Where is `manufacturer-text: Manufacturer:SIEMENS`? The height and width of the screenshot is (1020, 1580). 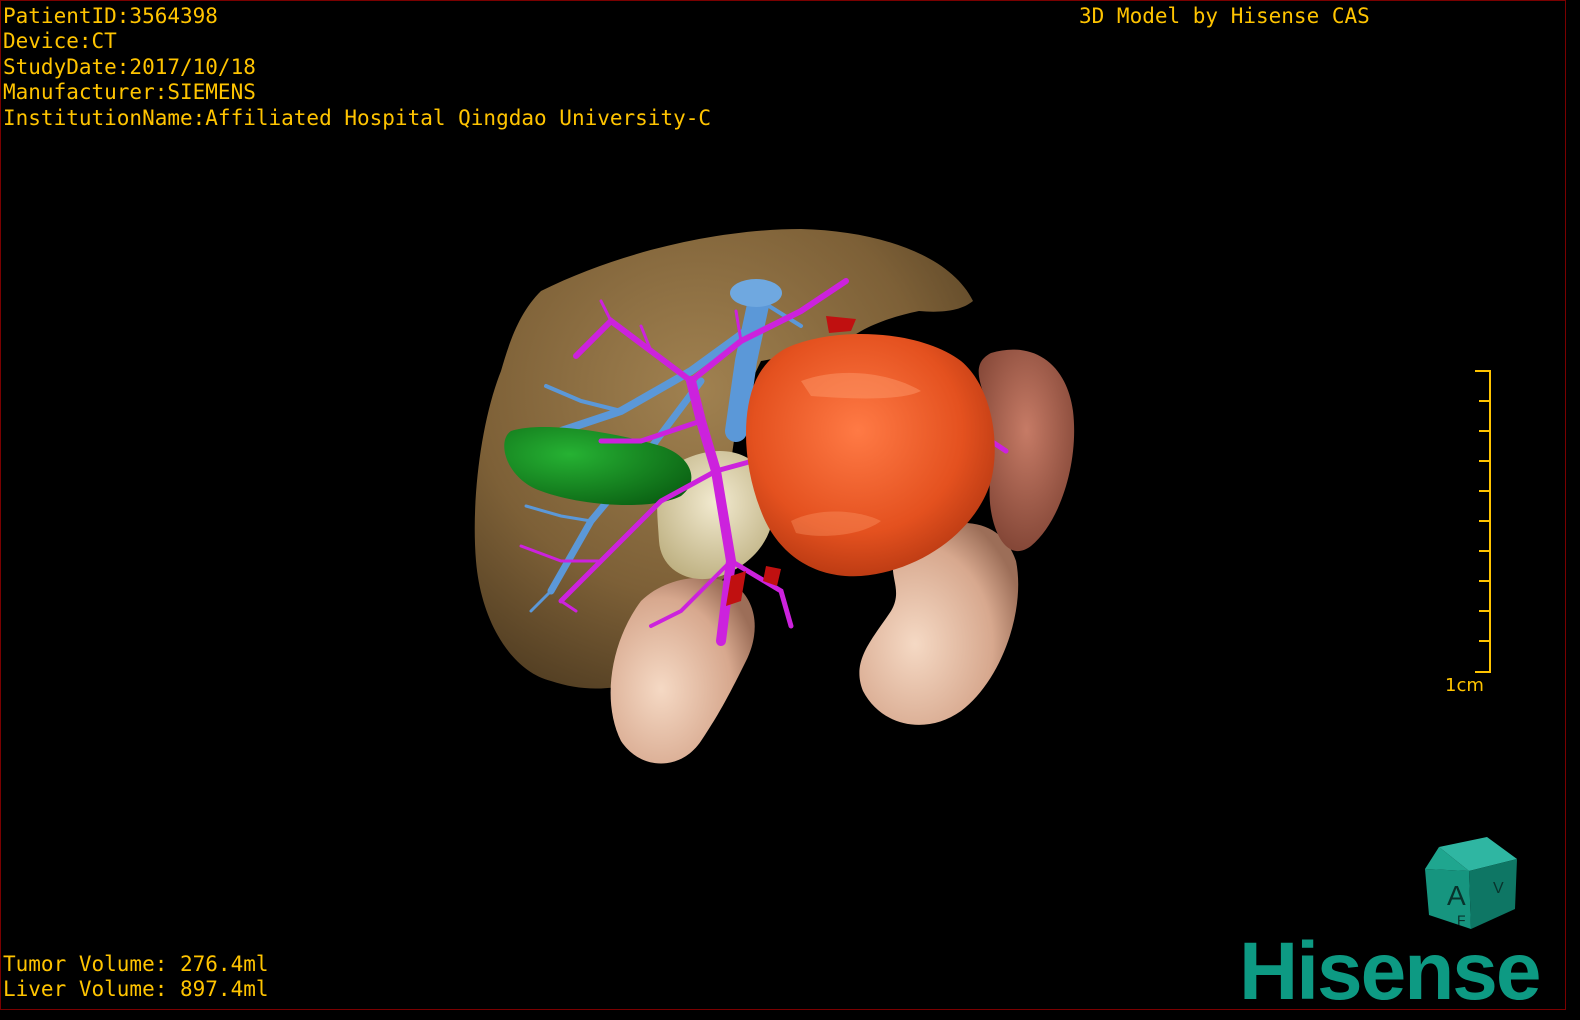
manufacturer-text: Manufacturer:SIEMENS is located at coordinates (129, 92).